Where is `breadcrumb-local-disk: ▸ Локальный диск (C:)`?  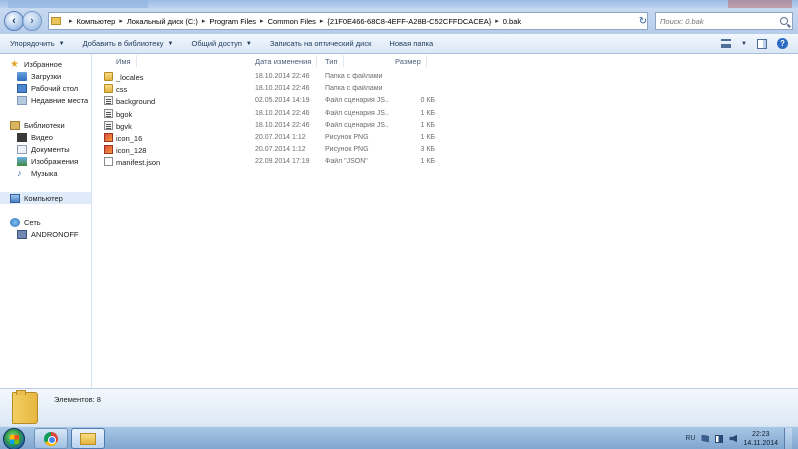
breadcrumb-local-disk: ▸ Локальный диск (C:) is located at coordinates (156, 21).